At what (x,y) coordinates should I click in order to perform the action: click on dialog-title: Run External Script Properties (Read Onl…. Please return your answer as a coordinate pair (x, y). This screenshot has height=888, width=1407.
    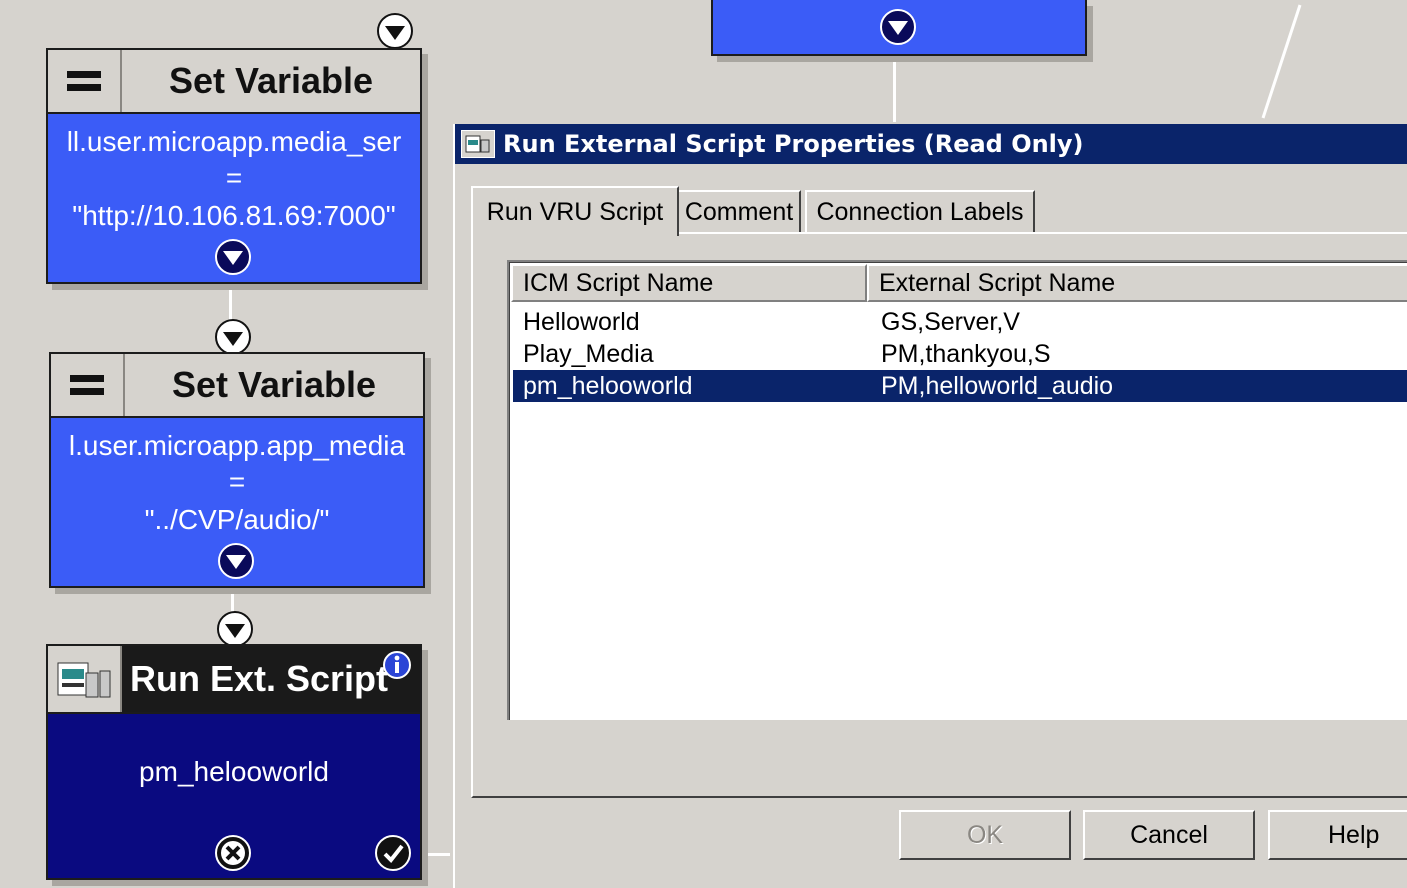
    Looking at the image, I should click on (793, 144).